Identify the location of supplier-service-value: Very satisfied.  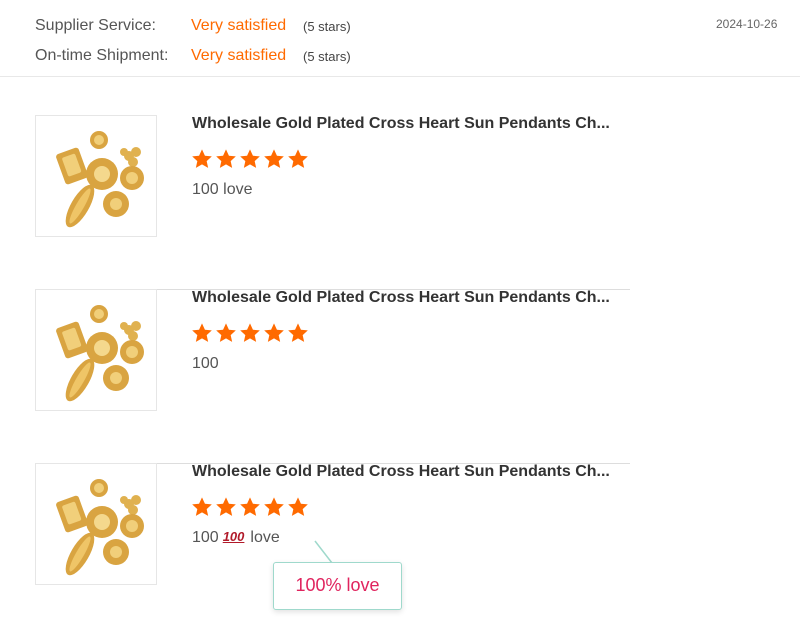
(239, 25).